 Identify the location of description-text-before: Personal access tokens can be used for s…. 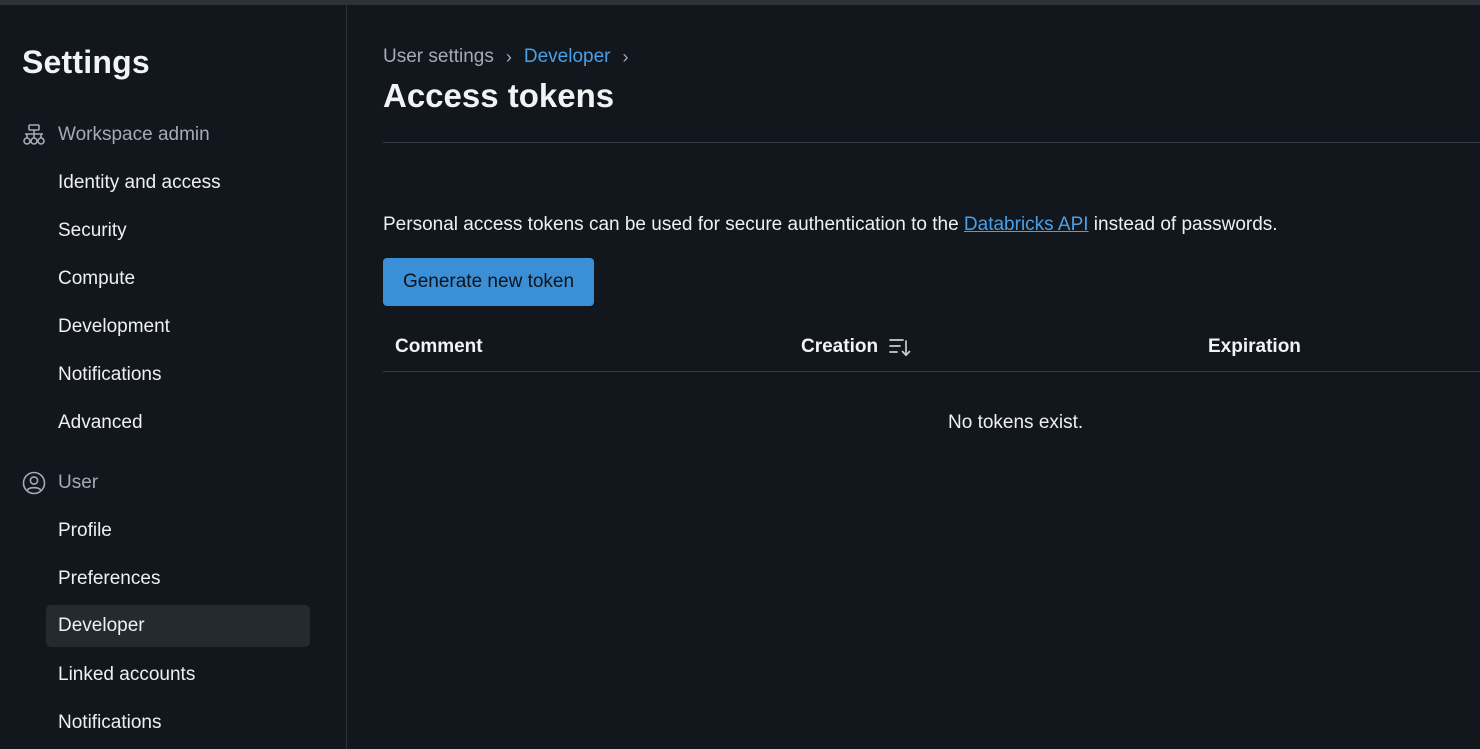
(673, 224).